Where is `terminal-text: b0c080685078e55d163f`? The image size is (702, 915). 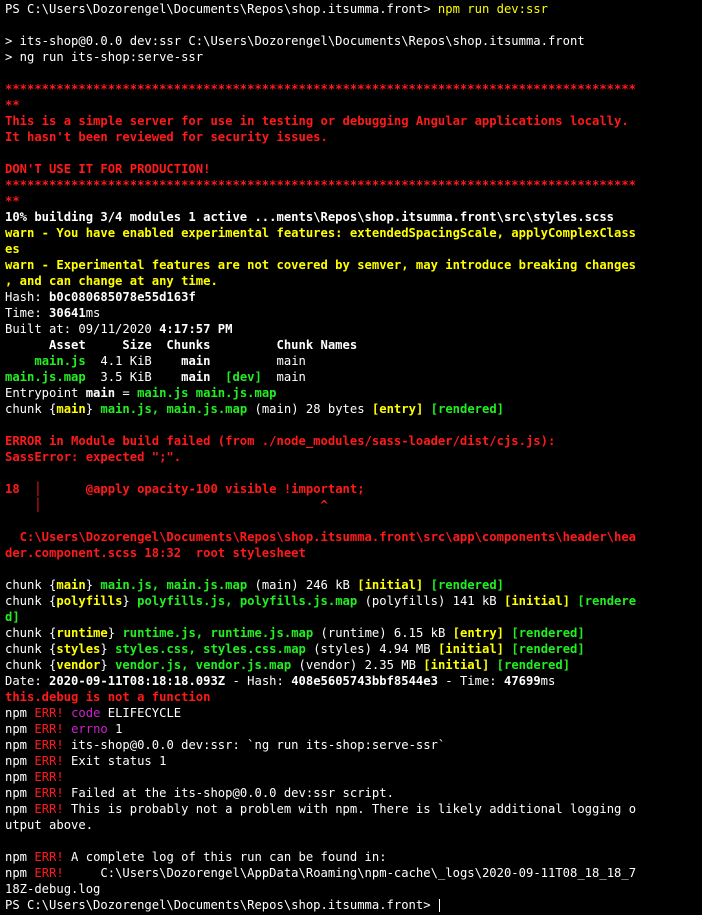 terminal-text: b0c080685078e55d163f is located at coordinates (122, 297).